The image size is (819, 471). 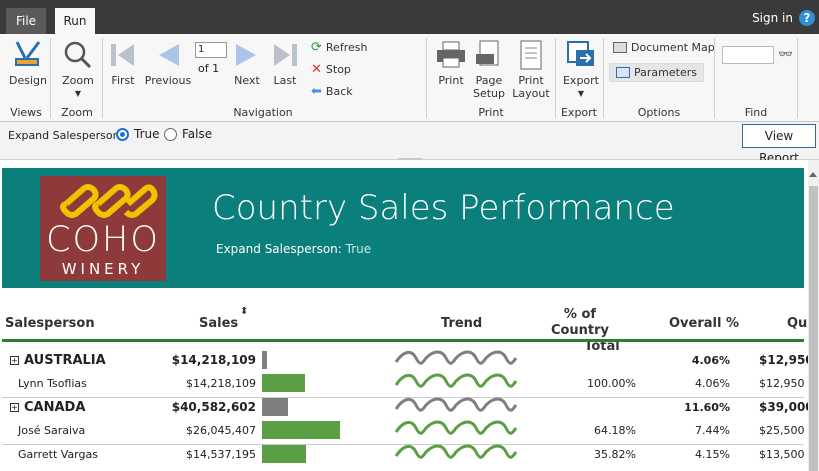 I want to click on header-quota: Qu, so click(x=797, y=323).